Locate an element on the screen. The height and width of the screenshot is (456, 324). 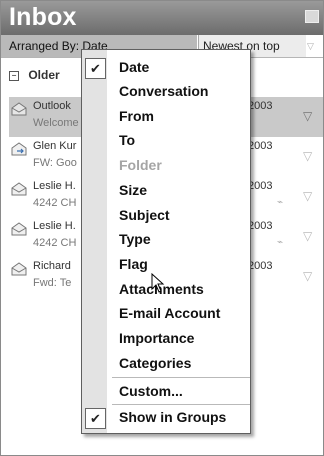
menu-item-label: Conversation is located at coordinates (164, 91).